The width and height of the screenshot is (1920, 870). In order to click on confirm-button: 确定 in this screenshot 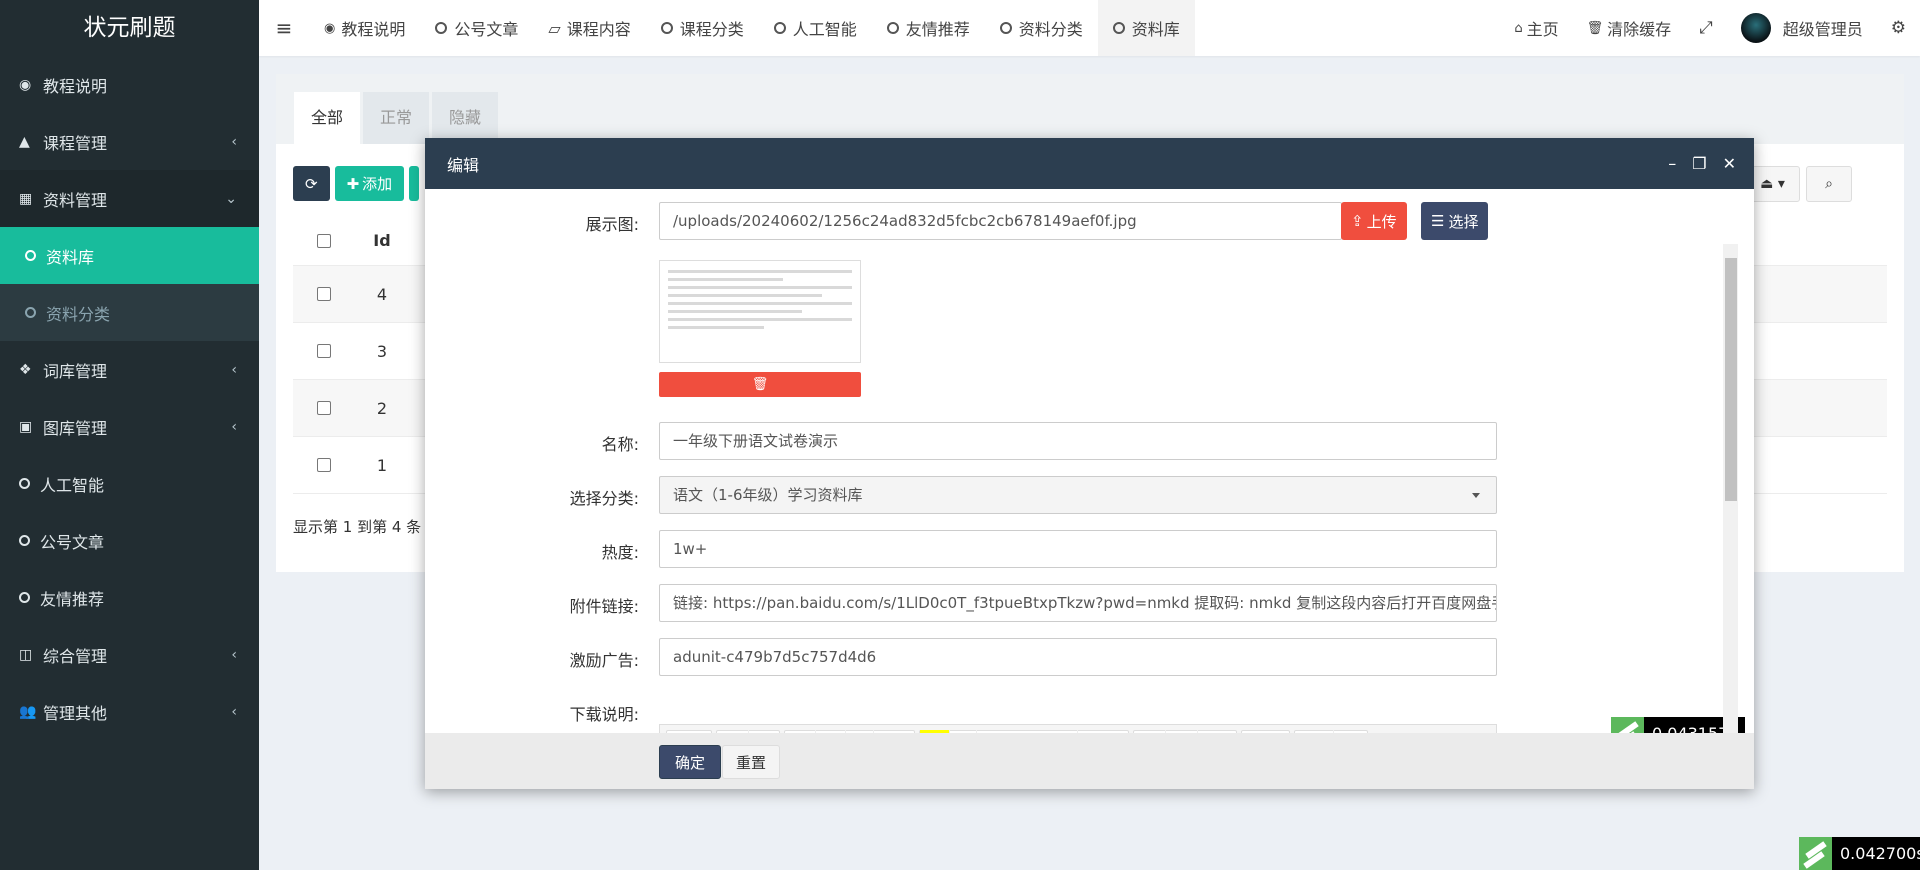, I will do `click(690, 762)`.